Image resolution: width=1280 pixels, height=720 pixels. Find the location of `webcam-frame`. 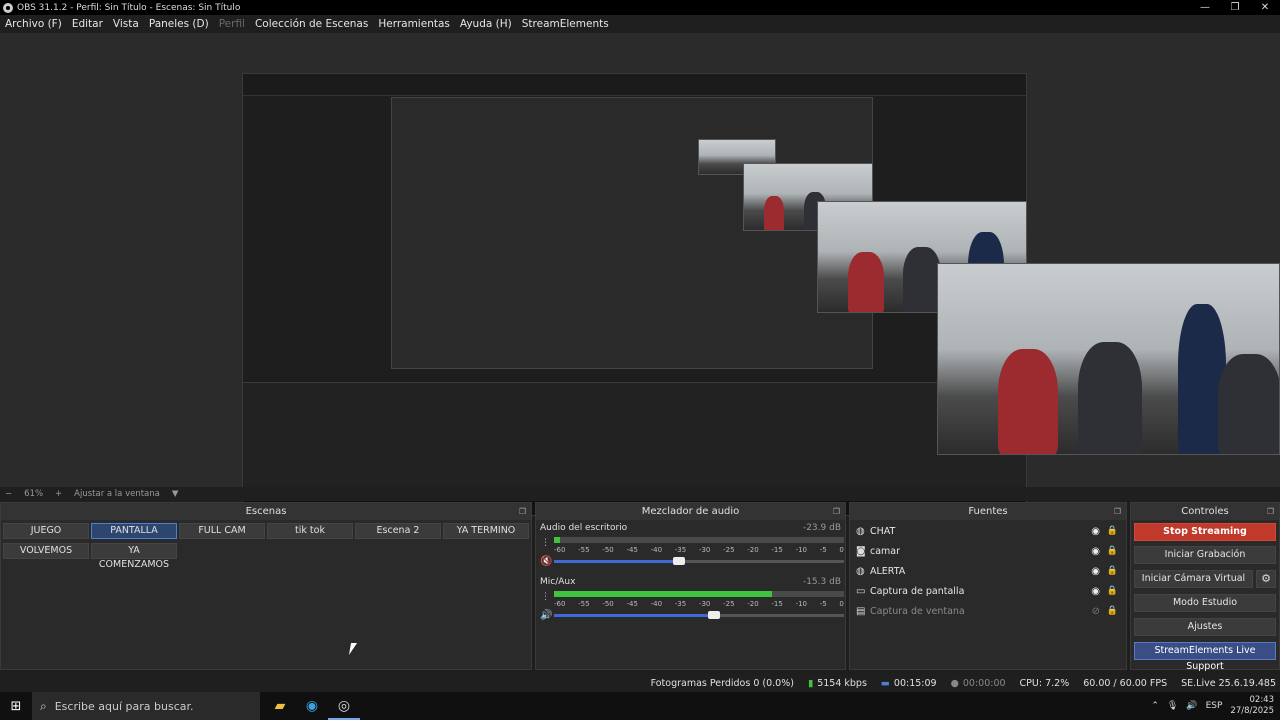

webcam-frame is located at coordinates (1108, 359).